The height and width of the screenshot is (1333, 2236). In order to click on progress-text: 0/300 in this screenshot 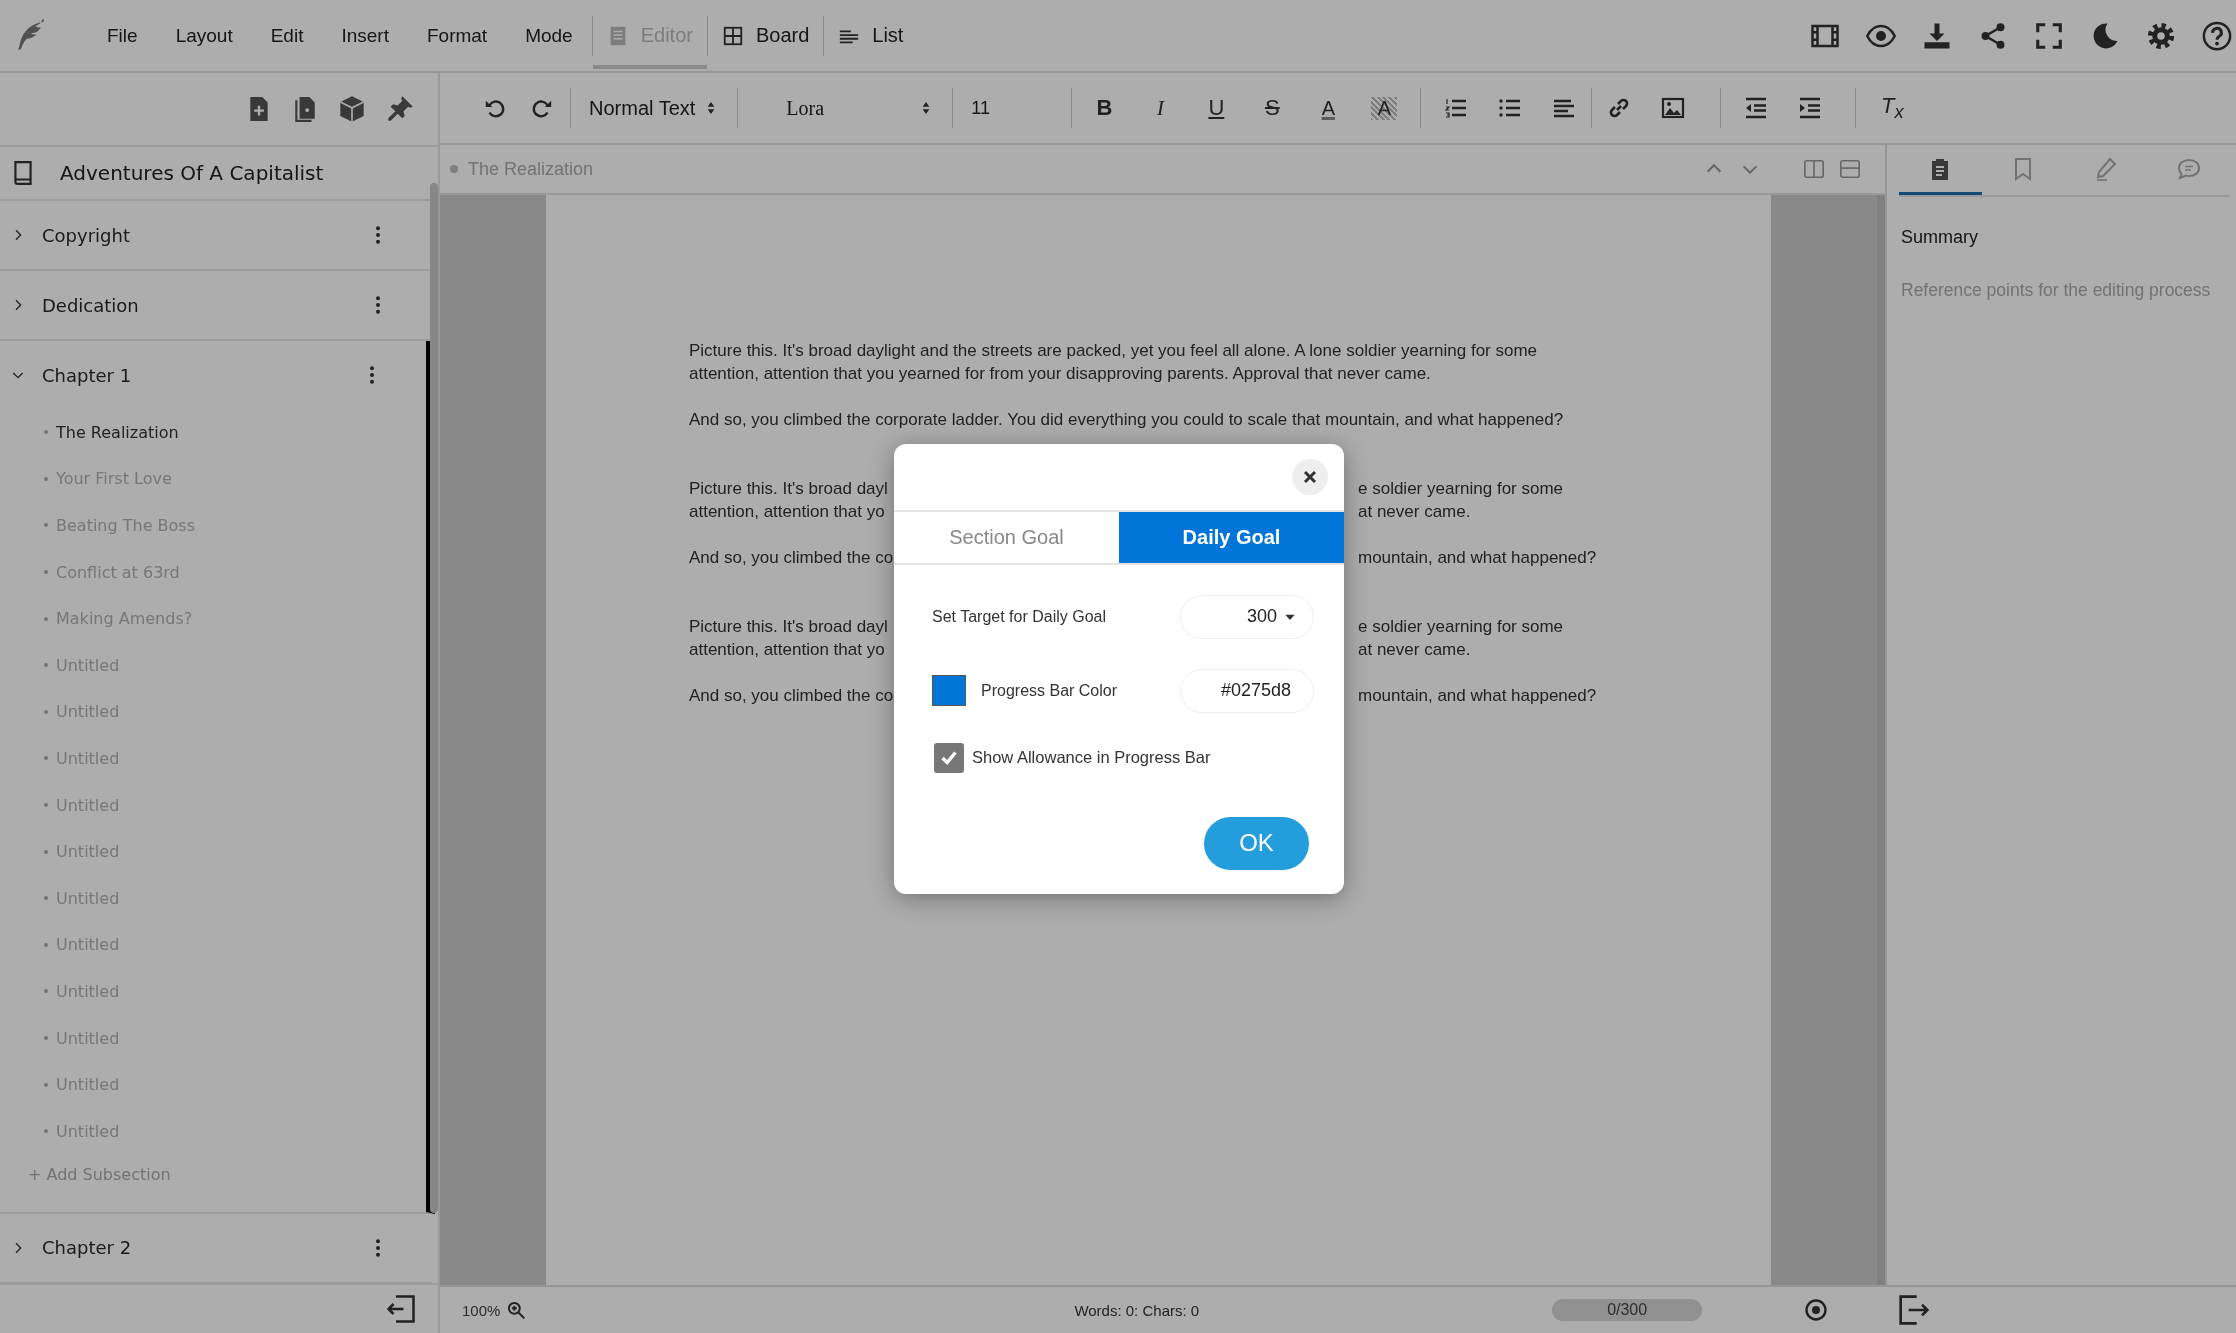, I will do `click(1627, 1310)`.